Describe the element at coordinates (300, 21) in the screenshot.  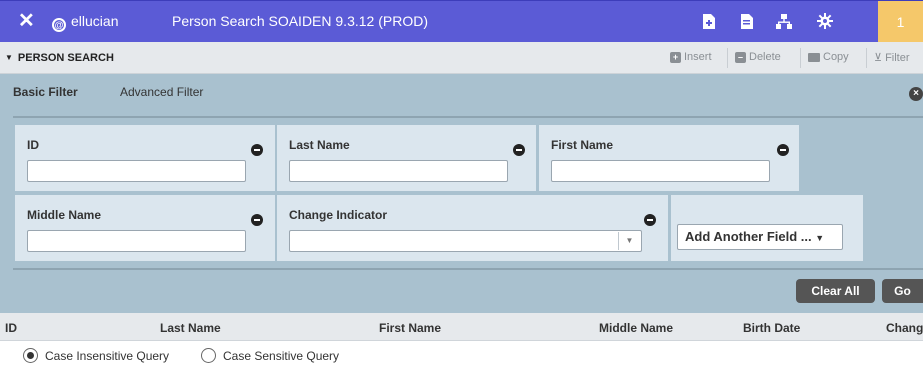
I see `page-title: Person Search SOAIDEN 9.3.12 (PROD)` at that location.